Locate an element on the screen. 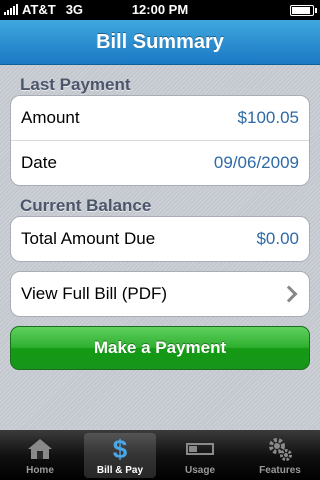 The height and width of the screenshot is (480, 320). tab-features-label: Features is located at coordinates (280, 470).